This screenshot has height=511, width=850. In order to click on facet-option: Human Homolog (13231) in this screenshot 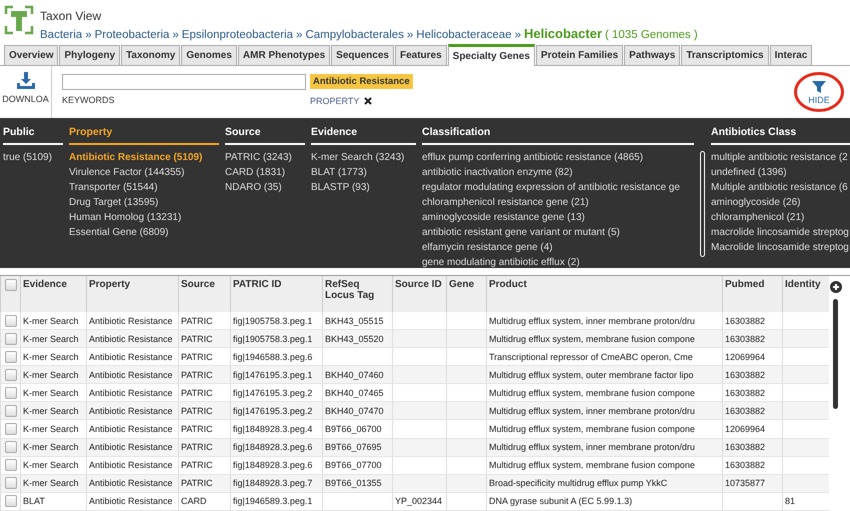, I will do `click(144, 217)`.